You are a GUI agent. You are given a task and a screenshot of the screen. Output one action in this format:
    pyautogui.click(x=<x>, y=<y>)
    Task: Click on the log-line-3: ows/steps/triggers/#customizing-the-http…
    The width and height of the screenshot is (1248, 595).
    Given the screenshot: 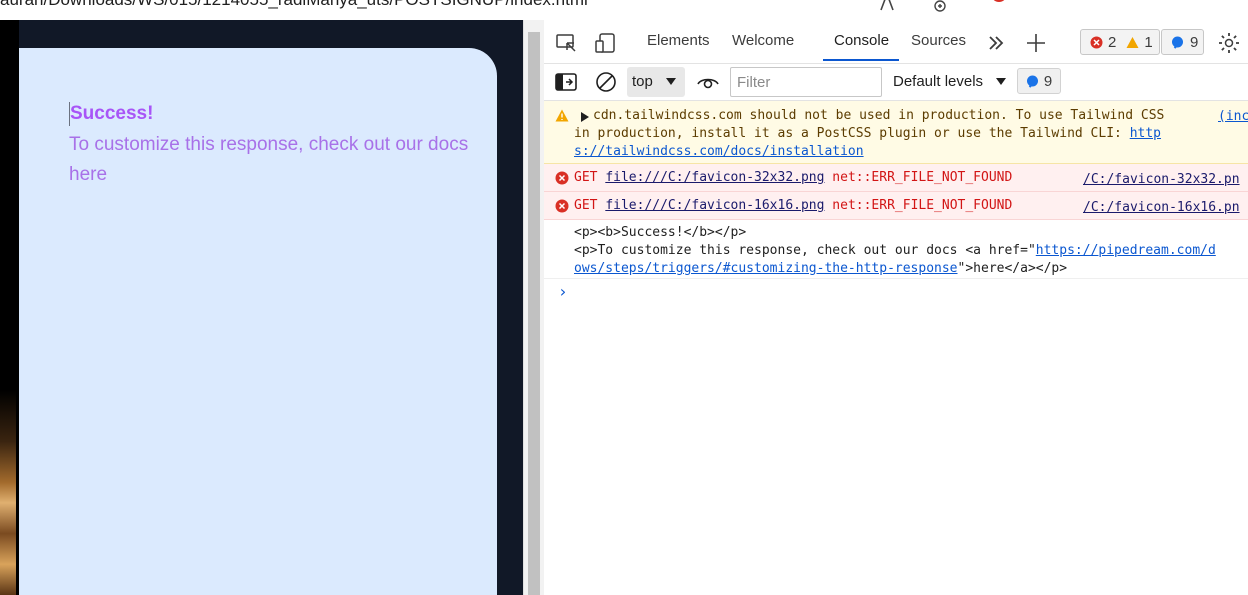 What is the action you would take?
    pyautogui.click(x=820, y=269)
    